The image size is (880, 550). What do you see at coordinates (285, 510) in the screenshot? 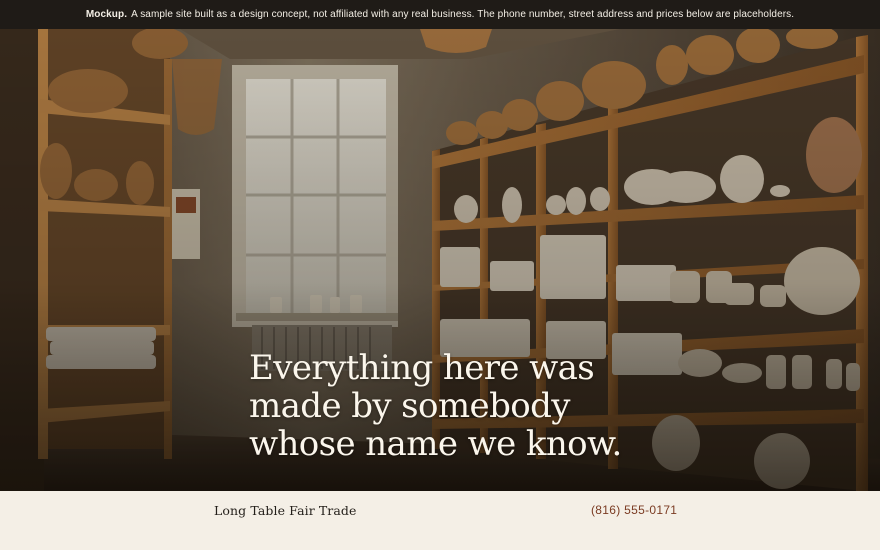
I see `brand-name-link: Long Table Fair Trade` at bounding box center [285, 510].